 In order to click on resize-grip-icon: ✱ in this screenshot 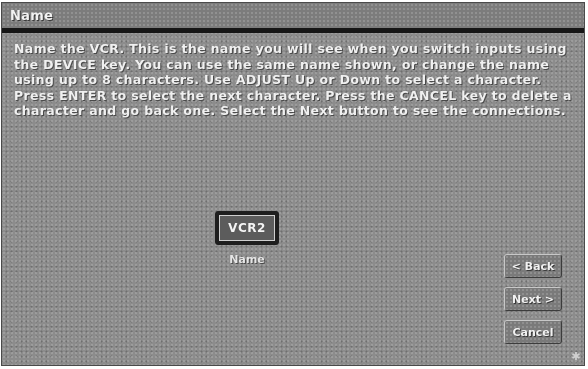, I will do `click(576, 357)`.